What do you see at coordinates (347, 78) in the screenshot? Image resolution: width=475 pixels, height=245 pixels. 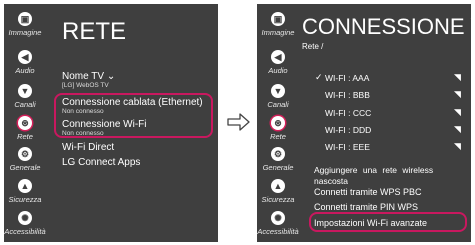 I see `wifi-network-item: WI-FI : AAA` at bounding box center [347, 78].